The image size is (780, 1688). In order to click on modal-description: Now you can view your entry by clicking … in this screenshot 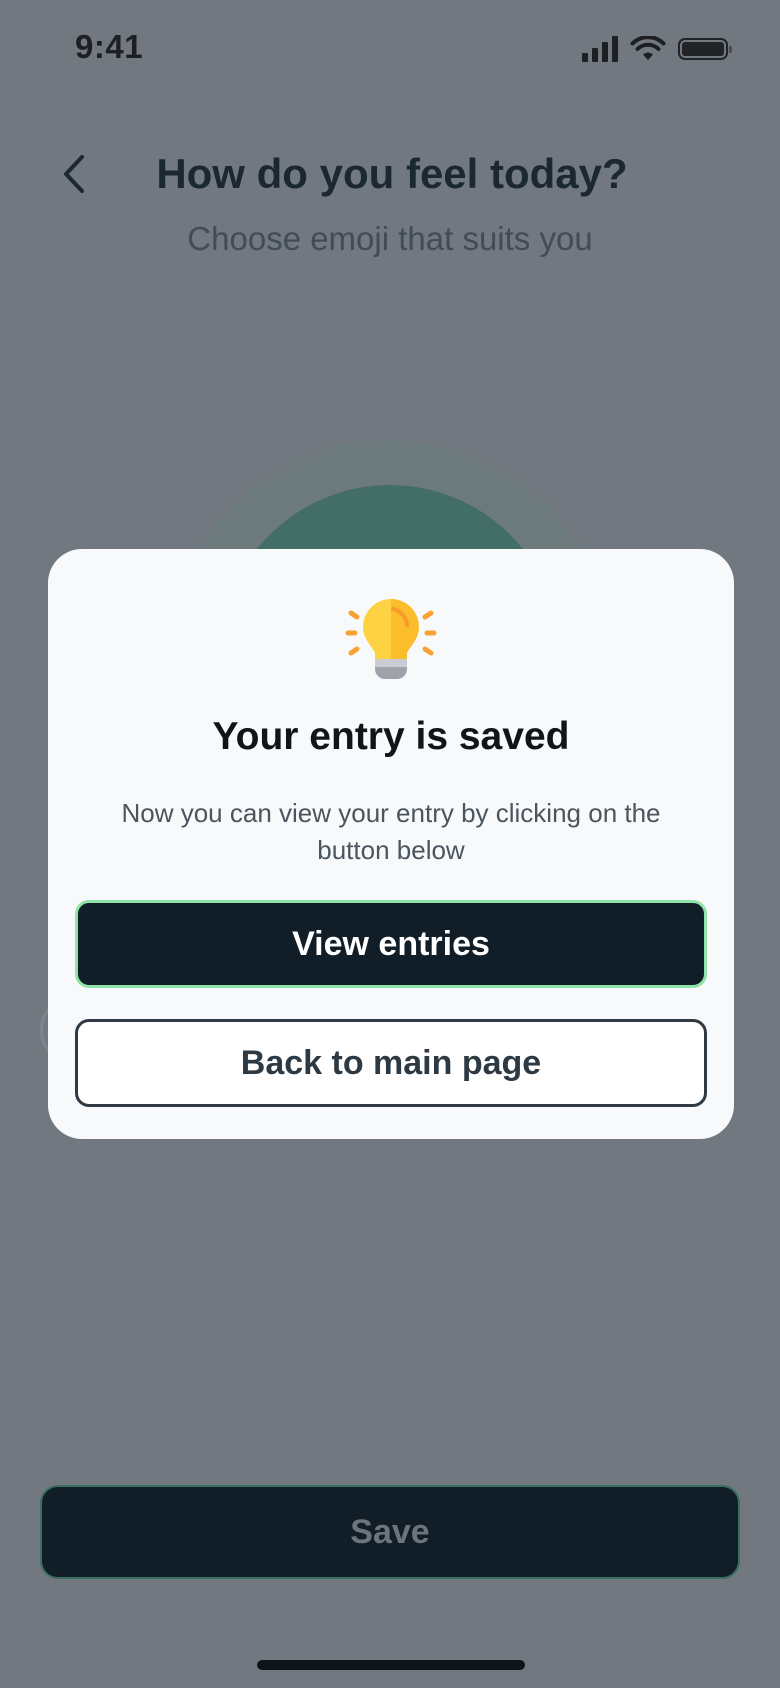, I will do `click(391, 831)`.